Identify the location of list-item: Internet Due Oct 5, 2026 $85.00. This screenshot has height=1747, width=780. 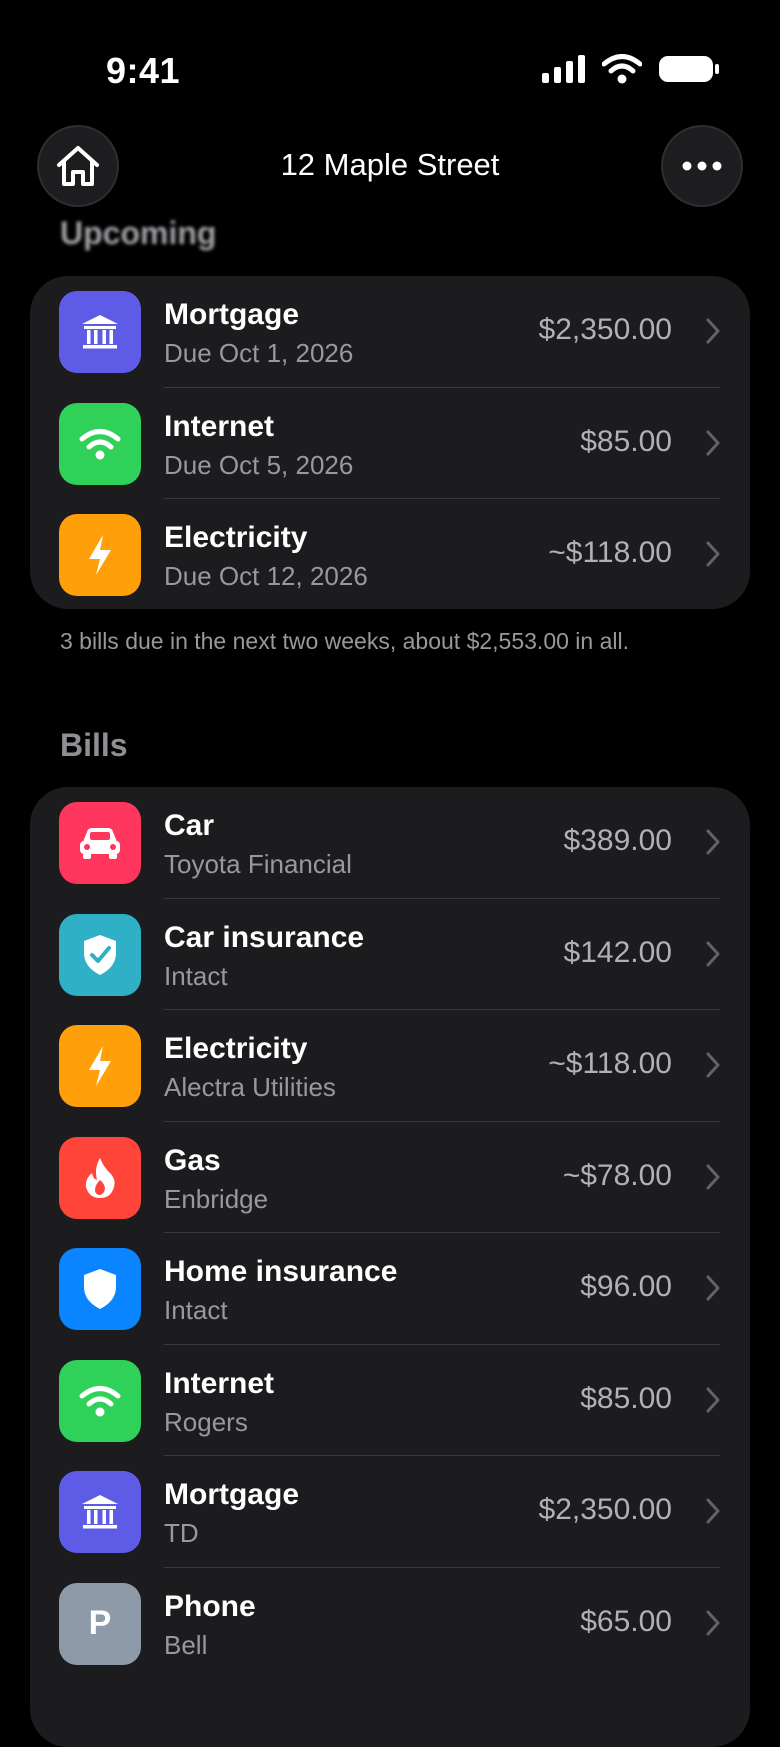
(390, 443).